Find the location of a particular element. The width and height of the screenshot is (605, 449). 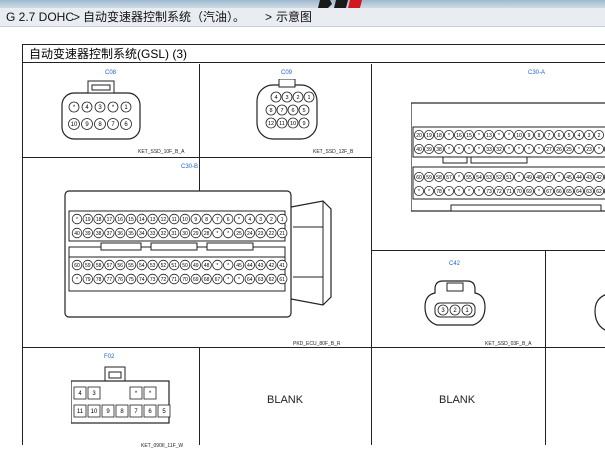

pin-number: 33 is located at coordinates (153, 234).